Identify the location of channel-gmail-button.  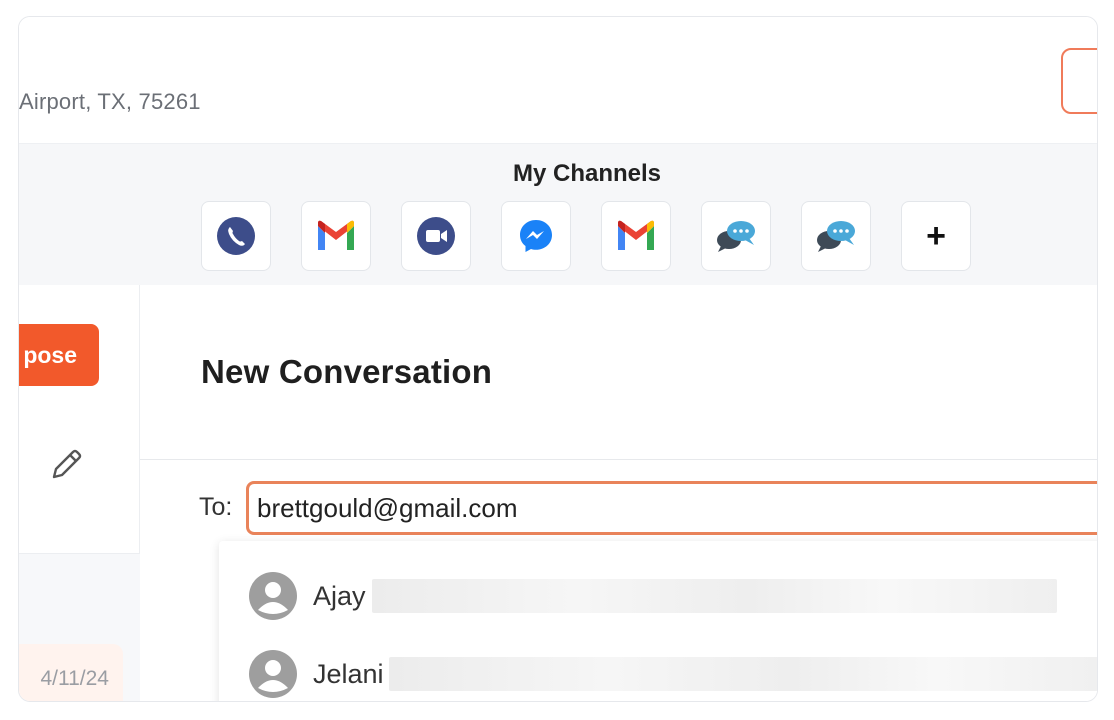
(336, 236).